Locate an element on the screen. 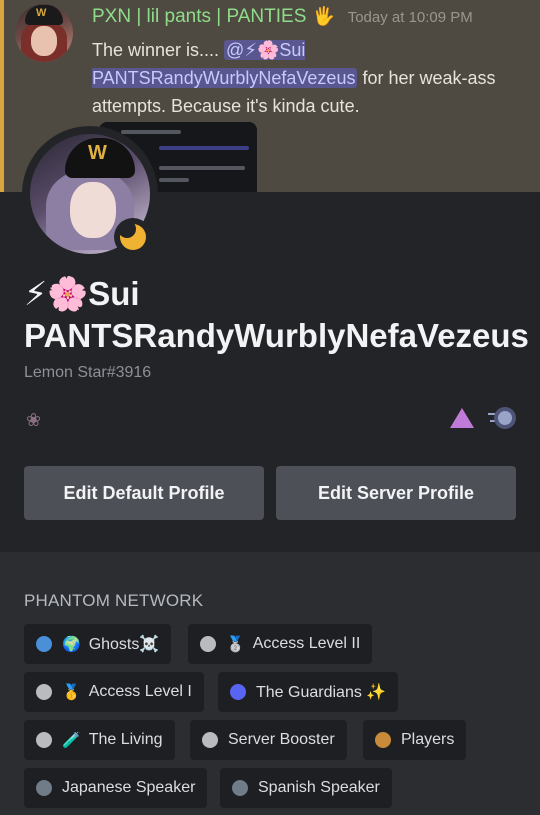  role-name: The Guardians ✨ is located at coordinates (321, 692).